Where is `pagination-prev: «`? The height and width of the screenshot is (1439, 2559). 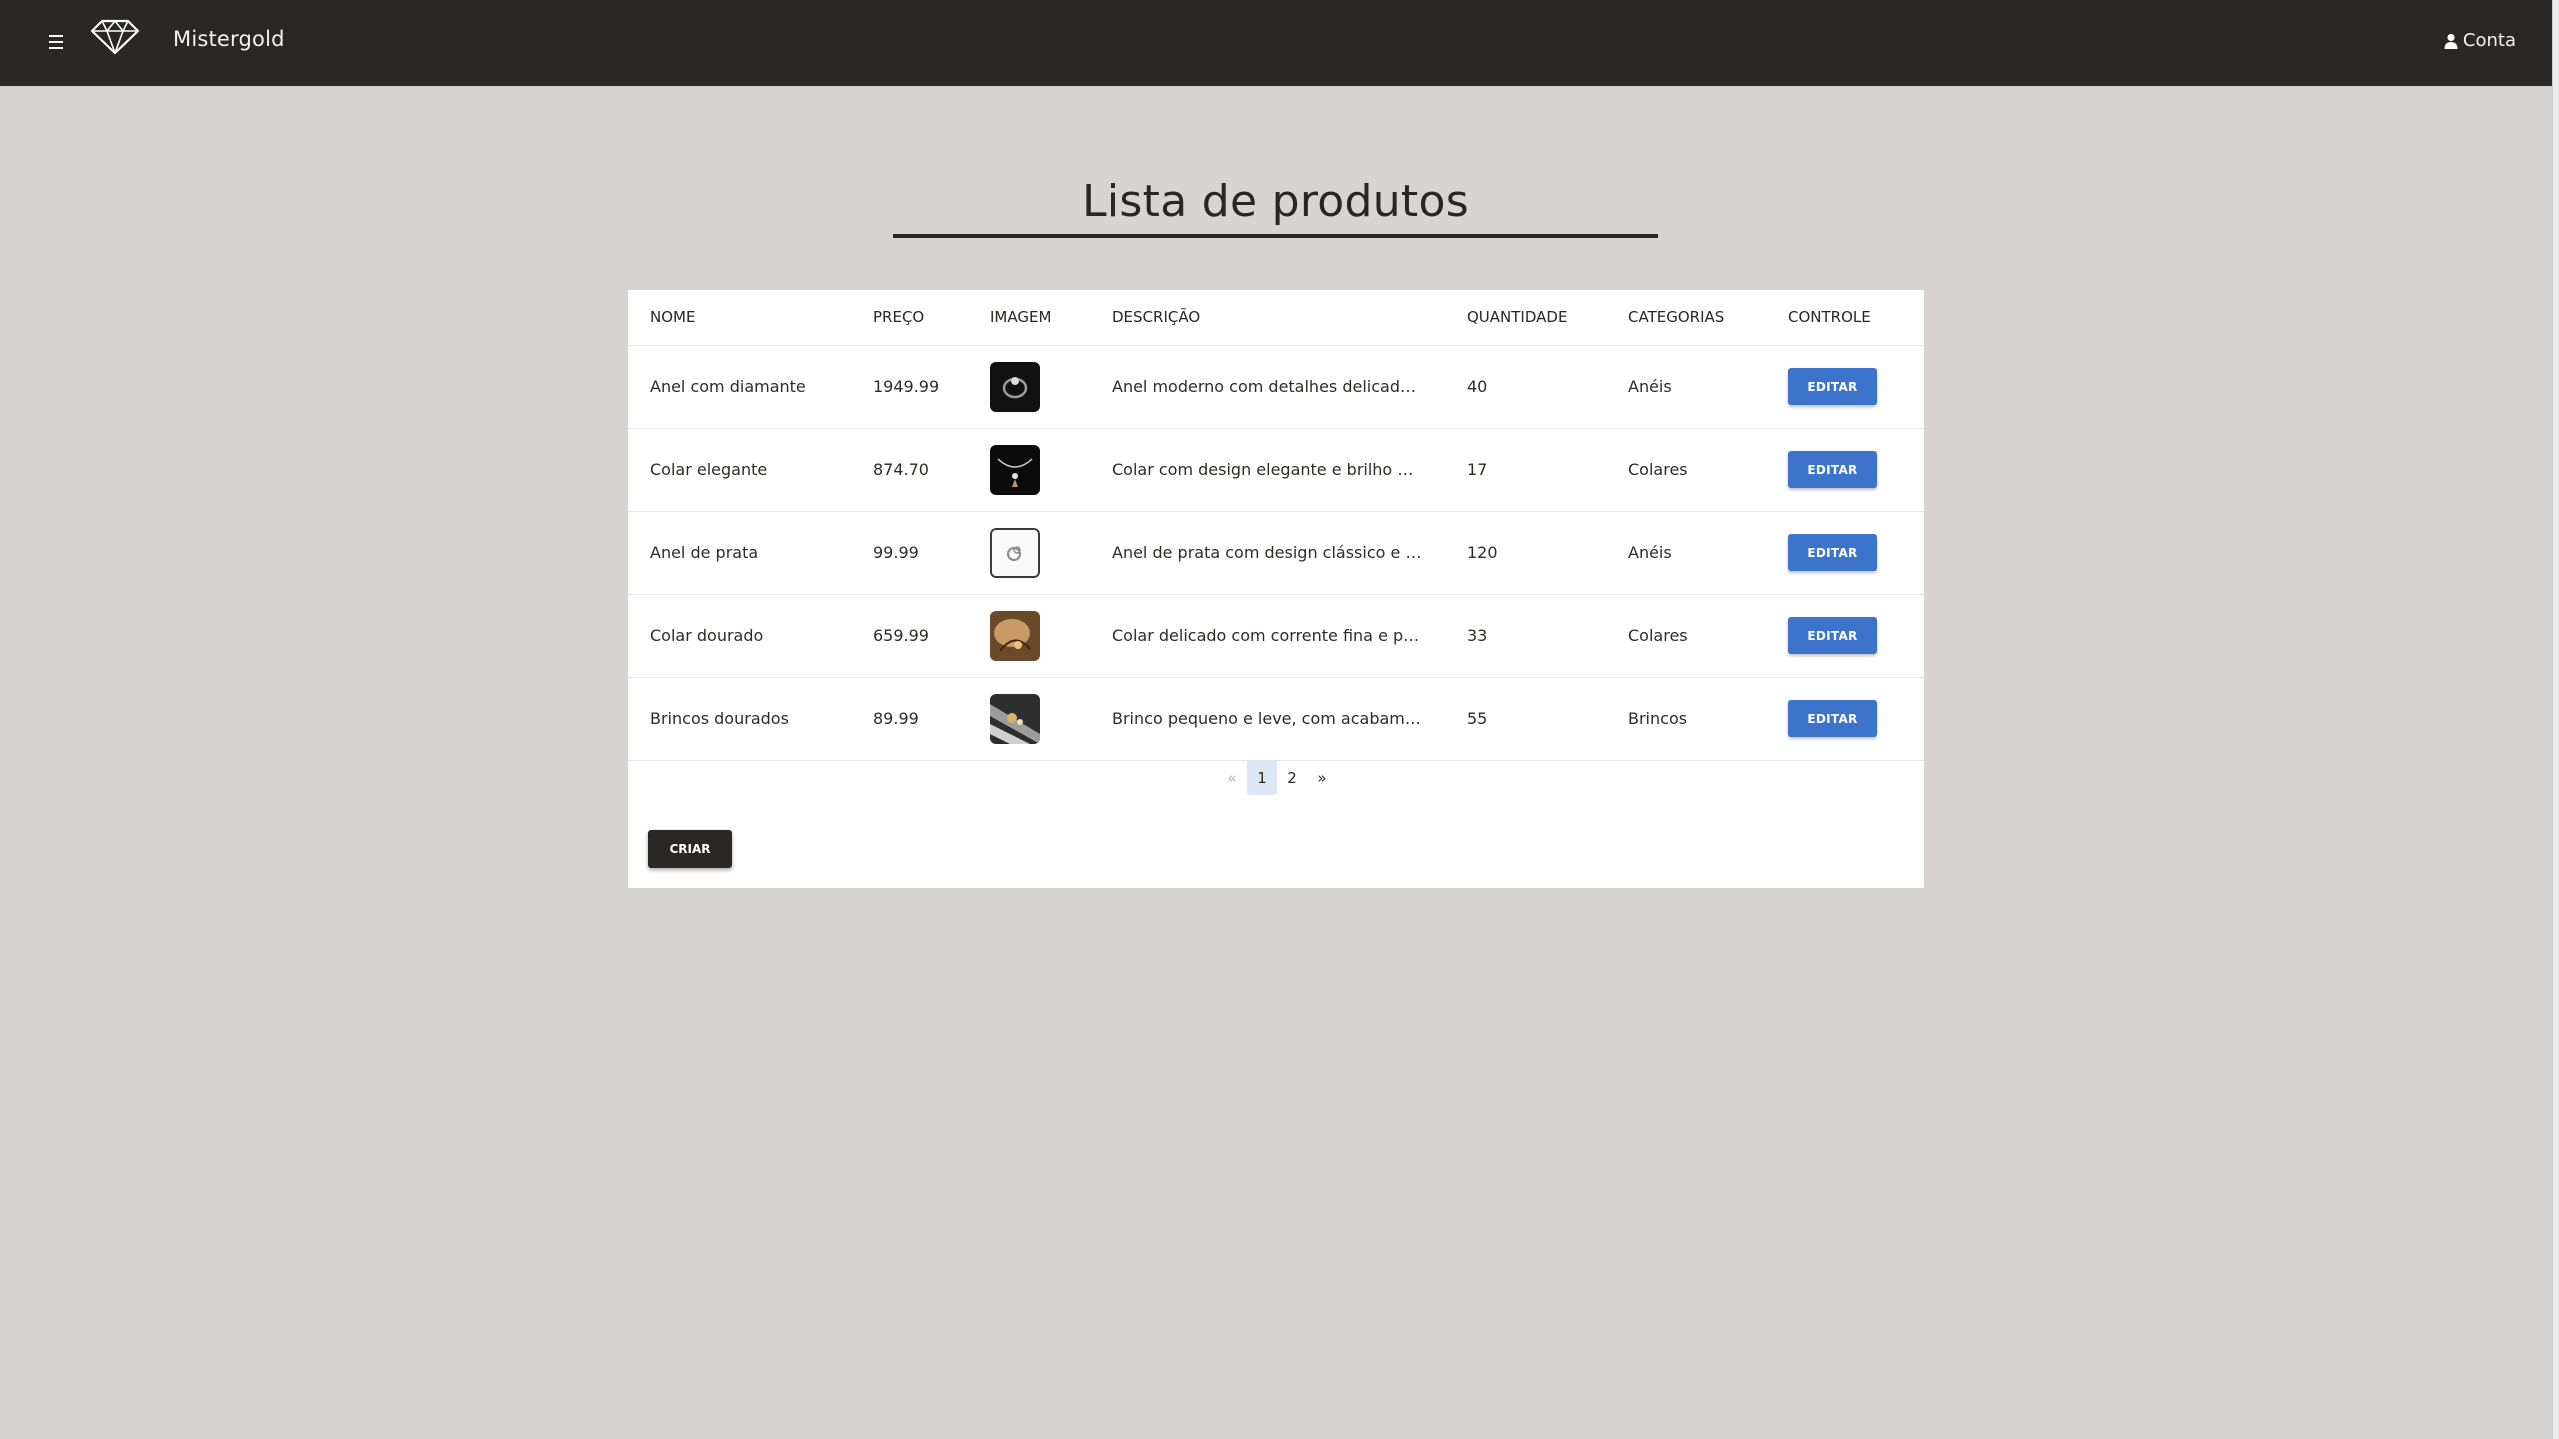
pagination-prev: « is located at coordinates (1232, 777).